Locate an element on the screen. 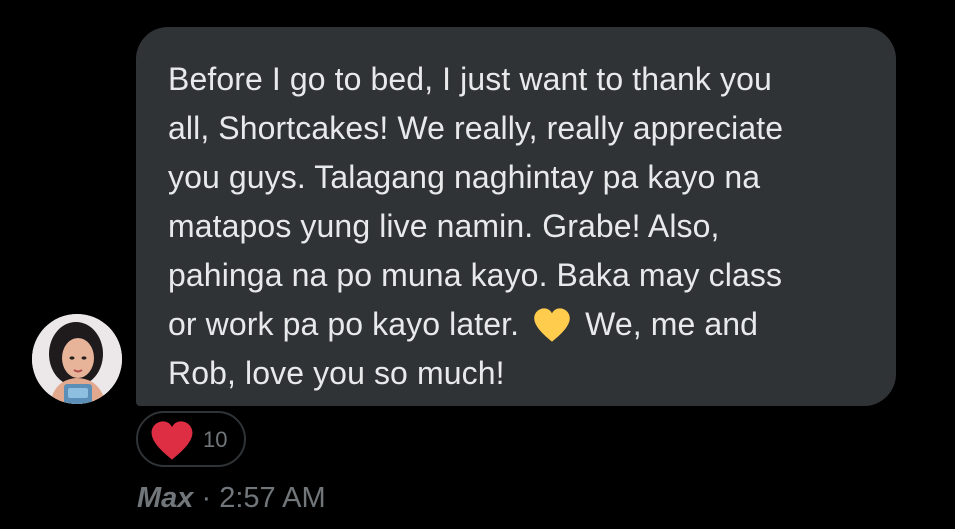 Image resolution: width=955 pixels, height=529 pixels. sender-name: Max is located at coordinates (165, 498).